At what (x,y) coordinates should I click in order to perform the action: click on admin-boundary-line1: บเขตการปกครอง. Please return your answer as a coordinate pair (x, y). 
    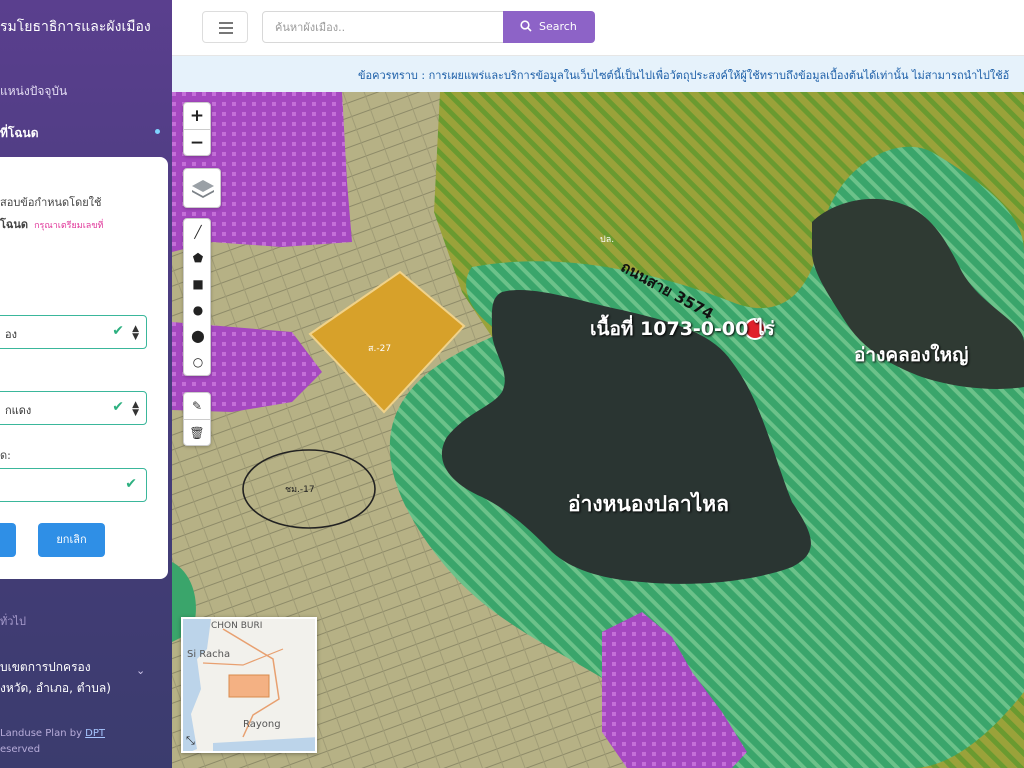
    Looking at the image, I should click on (45, 667).